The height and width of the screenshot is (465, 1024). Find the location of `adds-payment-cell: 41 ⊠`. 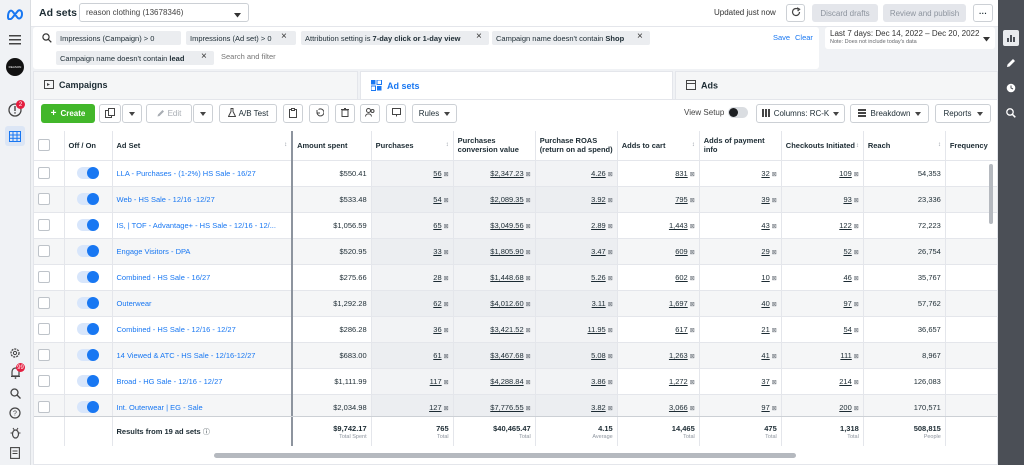

adds-payment-cell: 41 ⊠ is located at coordinates (740, 355).